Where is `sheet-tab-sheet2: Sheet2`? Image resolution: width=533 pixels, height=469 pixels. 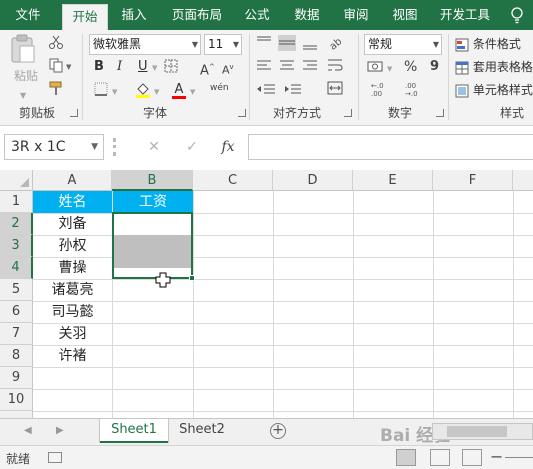 sheet-tab-sheet2: Sheet2 is located at coordinates (202, 431).